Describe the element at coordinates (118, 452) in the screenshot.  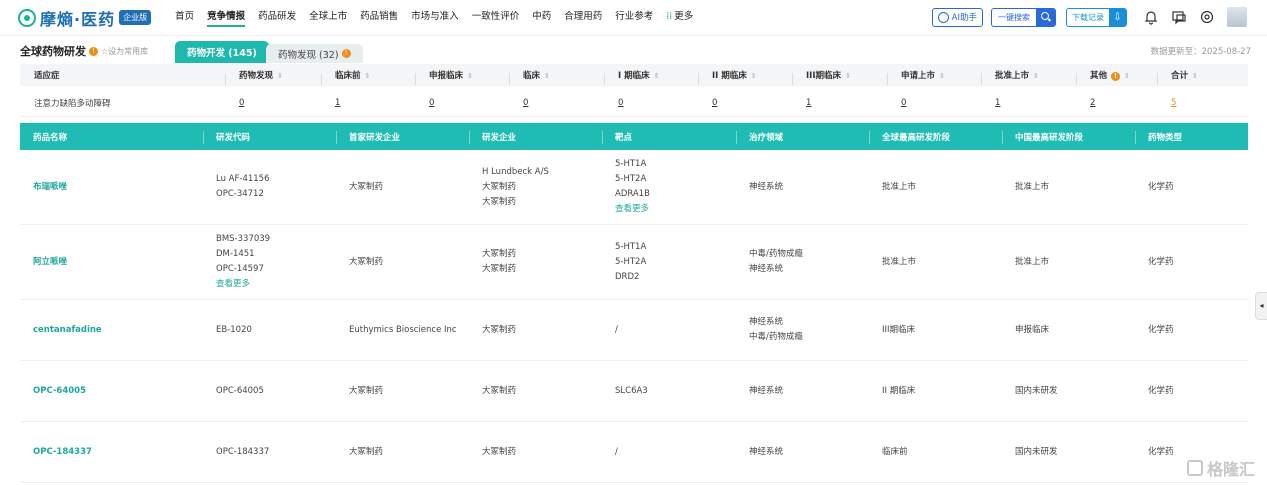
I see `drug-name-link: OPC-184337` at that location.